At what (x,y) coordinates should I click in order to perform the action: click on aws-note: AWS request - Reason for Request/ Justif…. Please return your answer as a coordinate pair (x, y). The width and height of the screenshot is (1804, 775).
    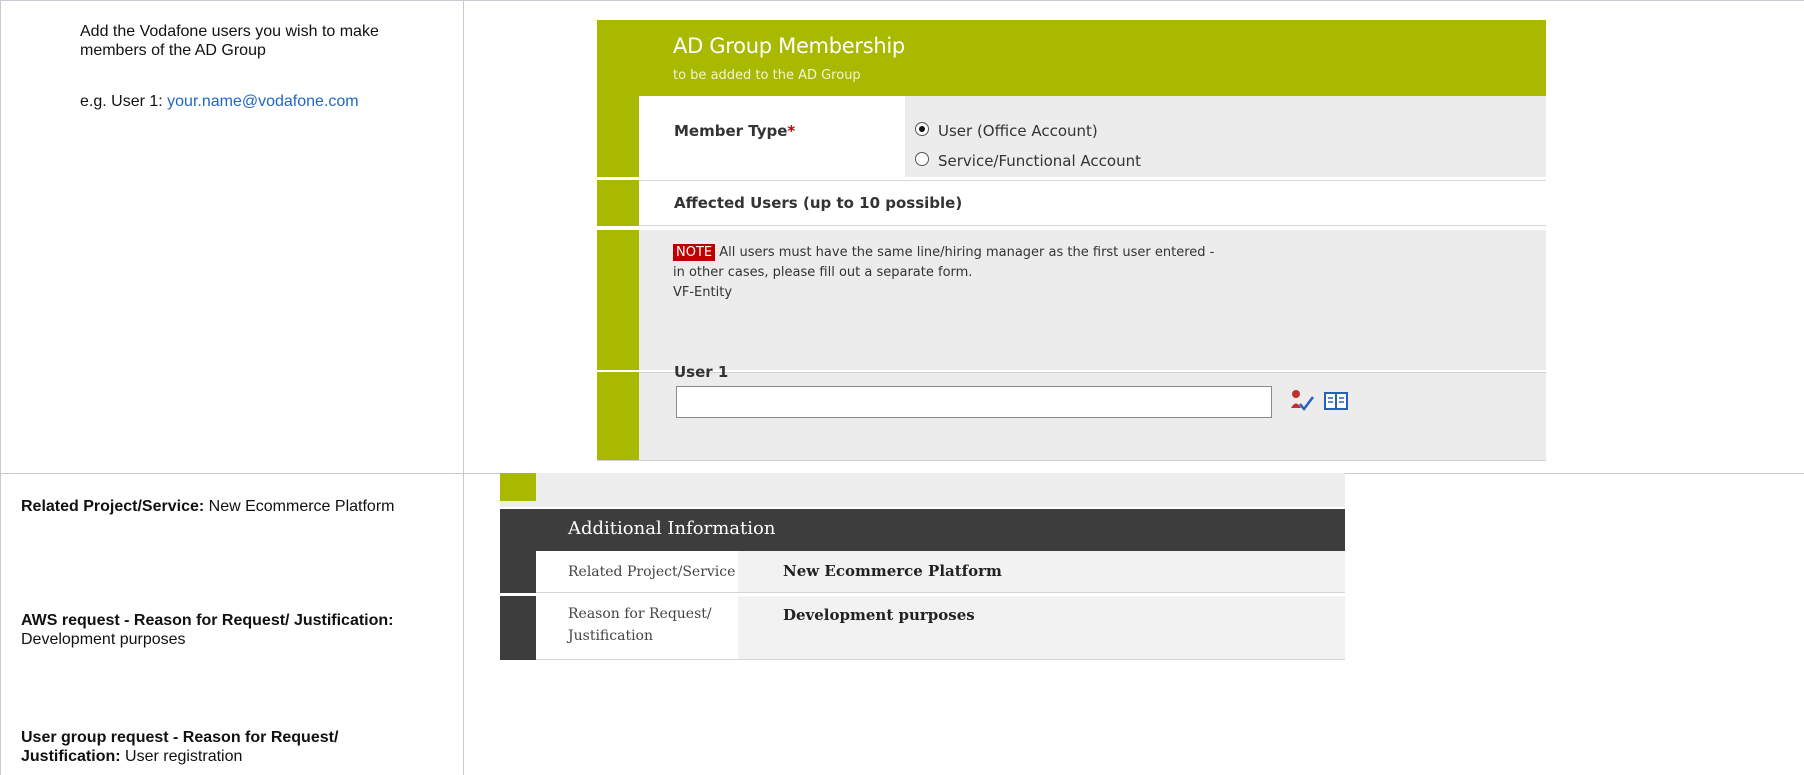
    Looking at the image, I should click on (231, 630).